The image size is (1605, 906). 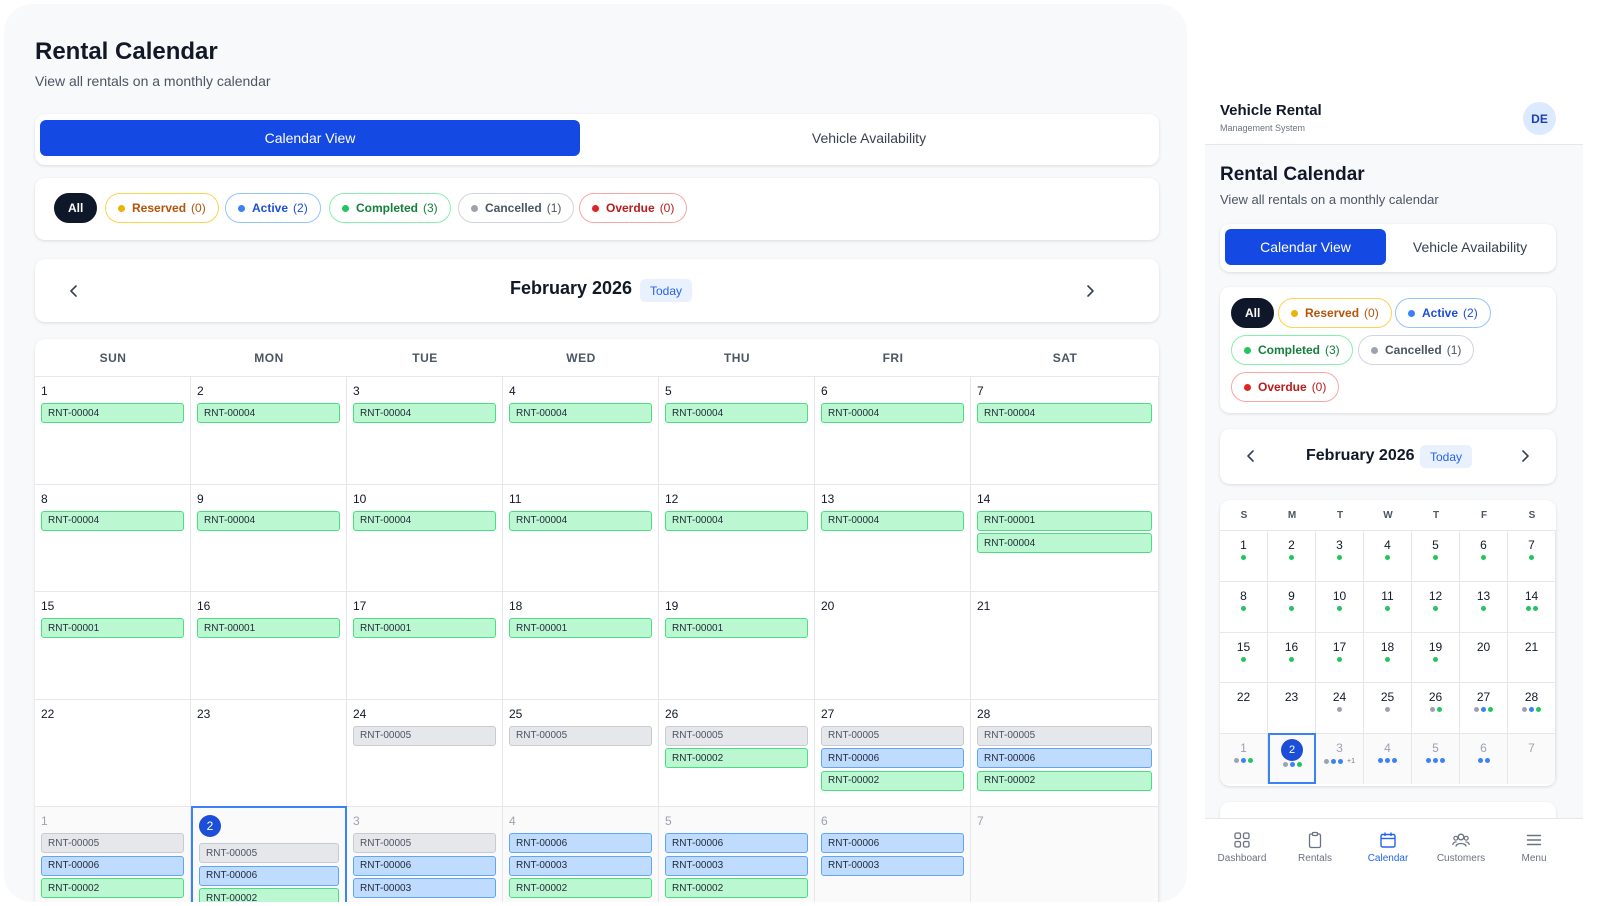 What do you see at coordinates (113, 854) in the screenshot?
I see `calendar-day-cell: 1 RNT-00005 RNT-00006 RNT-00002` at bounding box center [113, 854].